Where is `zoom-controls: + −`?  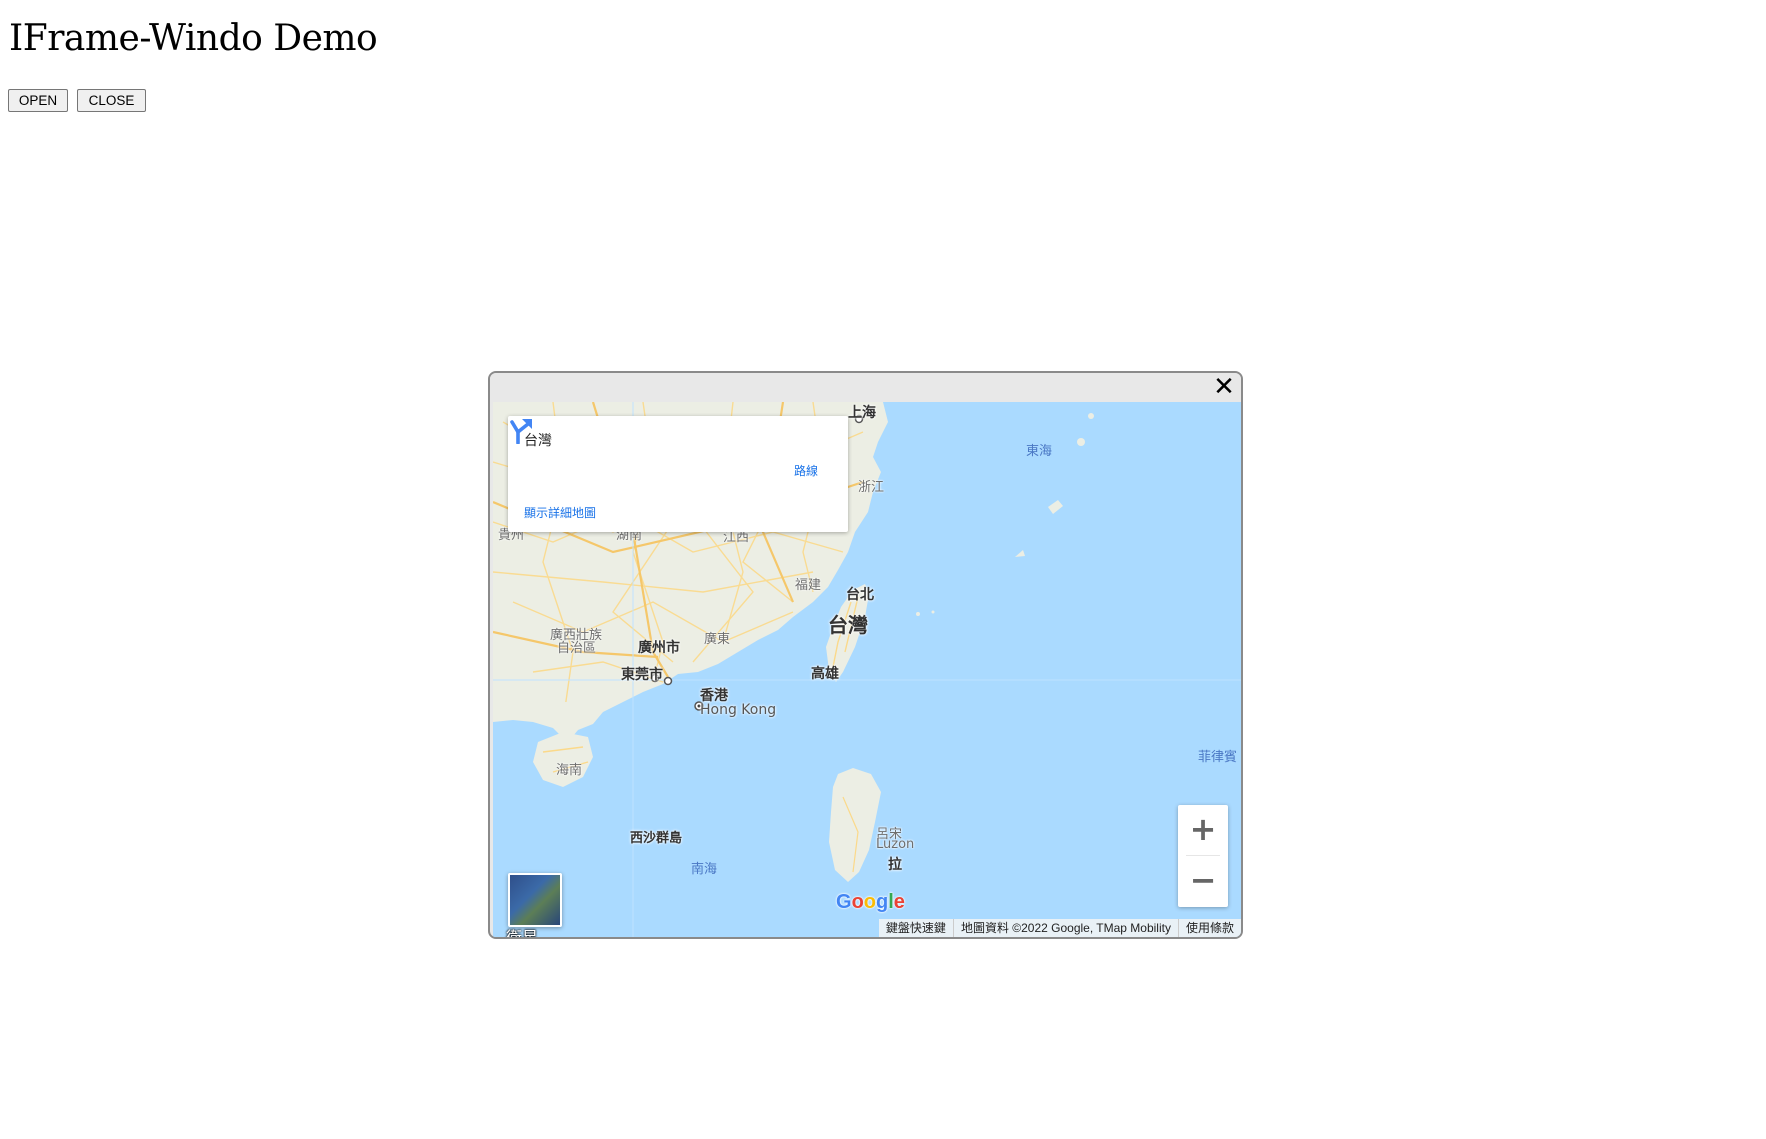 zoom-controls: + − is located at coordinates (1203, 856).